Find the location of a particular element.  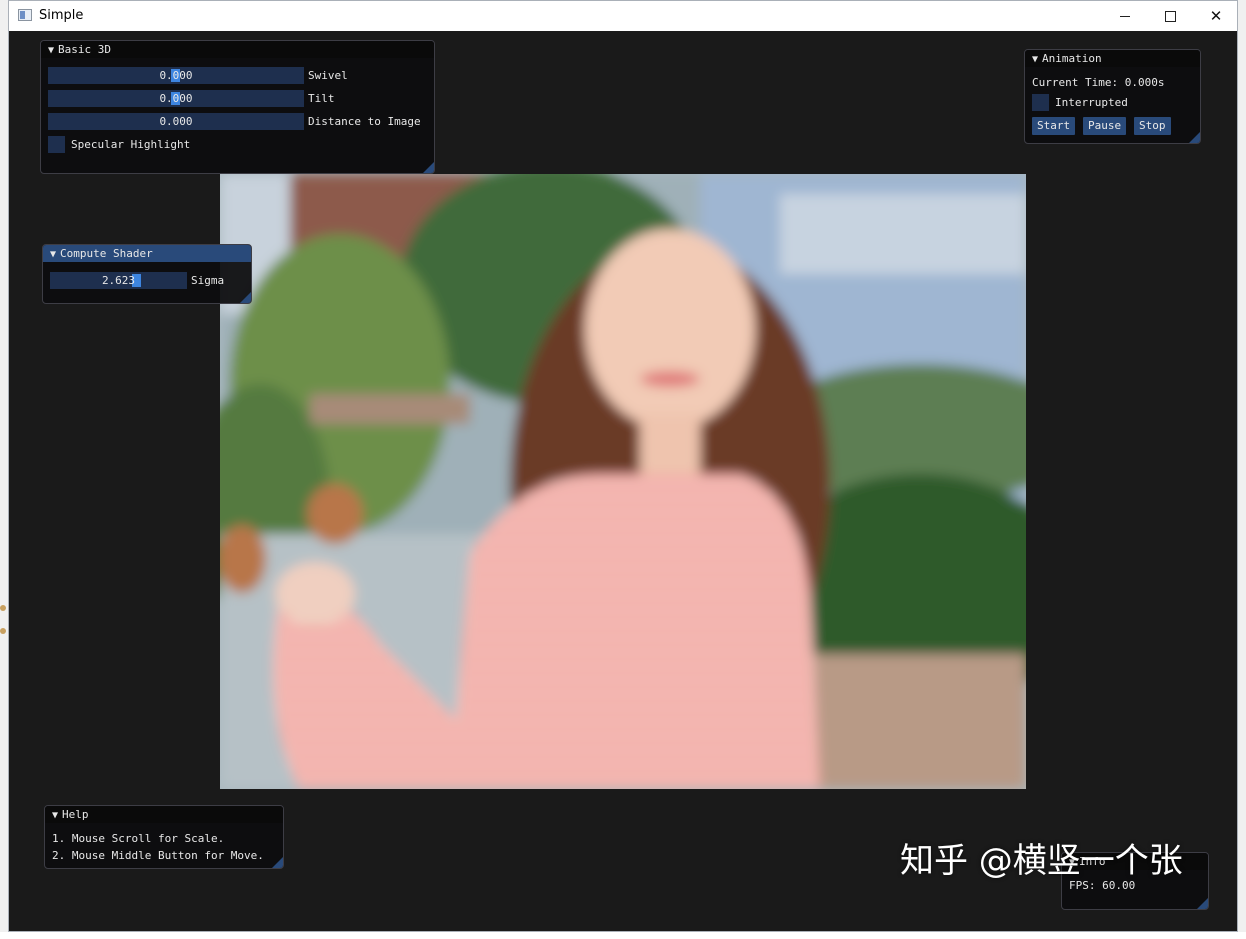

slider-value: 2.623 is located at coordinates (118, 280).